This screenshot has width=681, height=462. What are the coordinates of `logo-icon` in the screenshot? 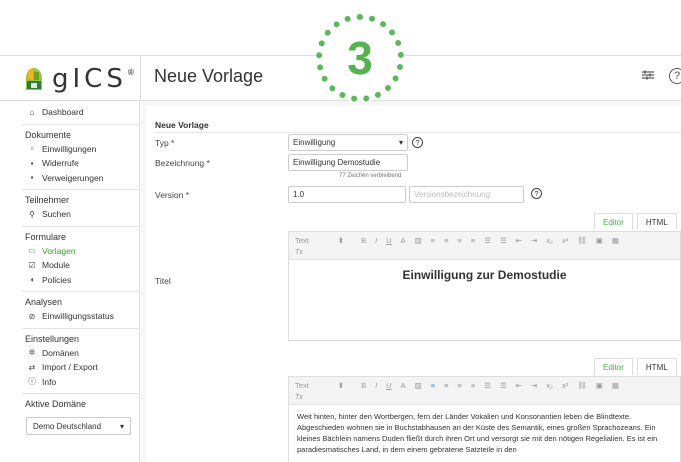 It's located at (34, 79).